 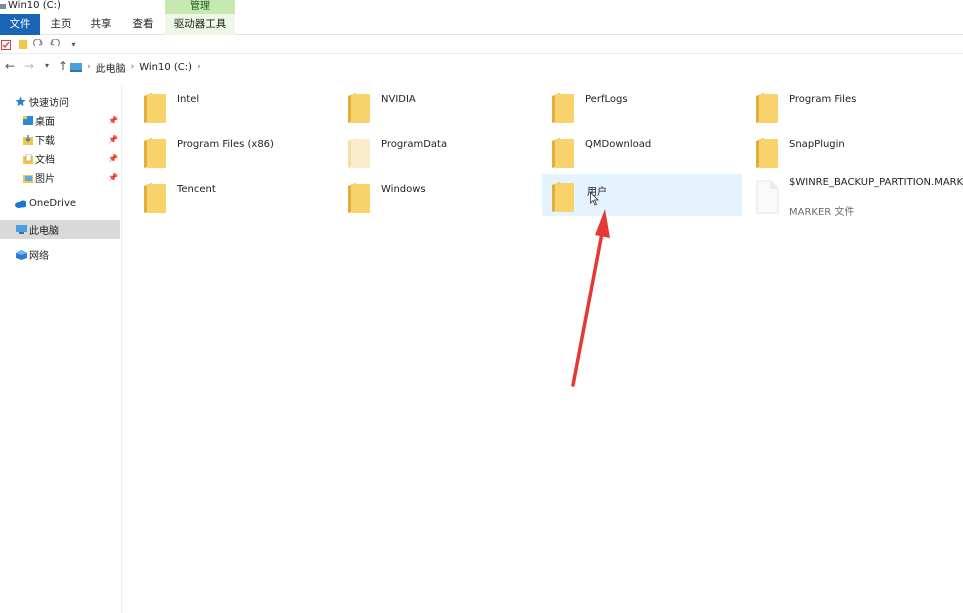 What do you see at coordinates (27, 178) in the screenshot?
I see `pictures-icon` at bounding box center [27, 178].